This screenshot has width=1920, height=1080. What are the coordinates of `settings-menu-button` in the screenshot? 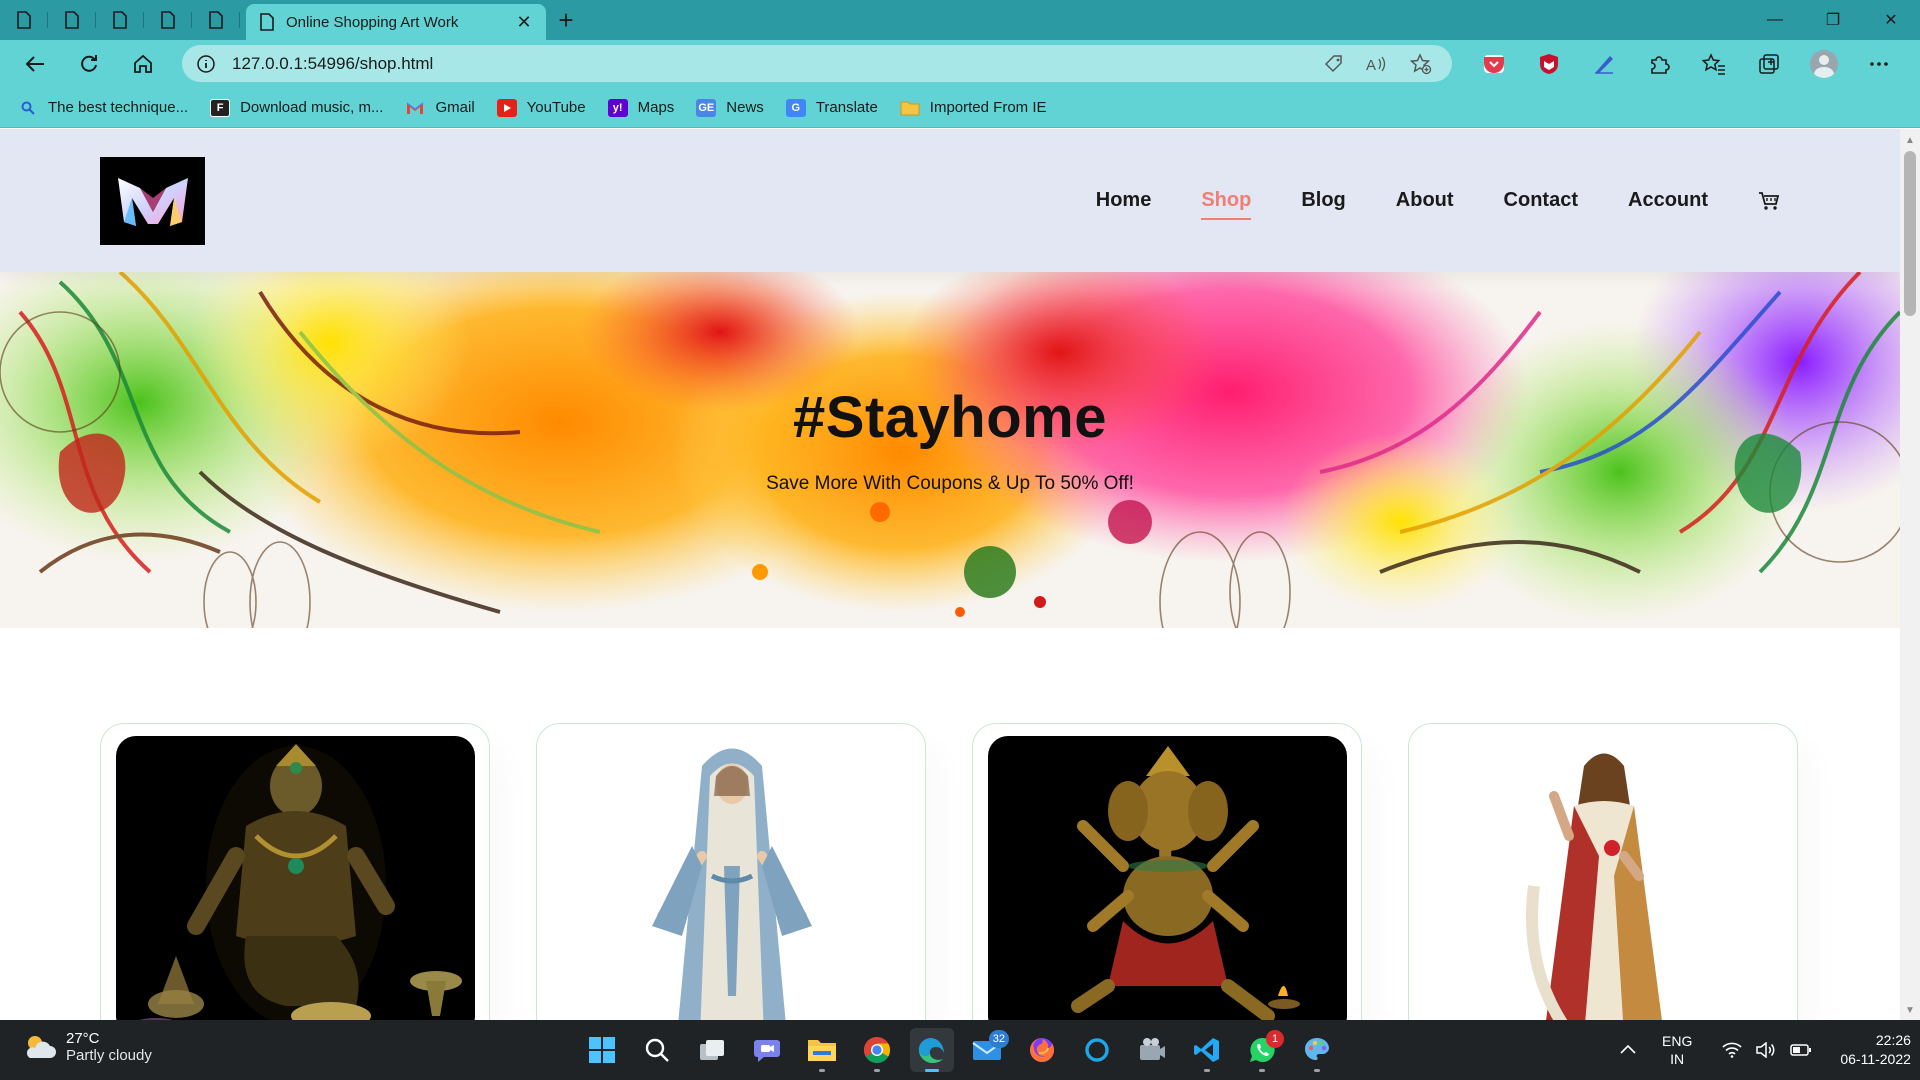 It's located at (1878, 64).